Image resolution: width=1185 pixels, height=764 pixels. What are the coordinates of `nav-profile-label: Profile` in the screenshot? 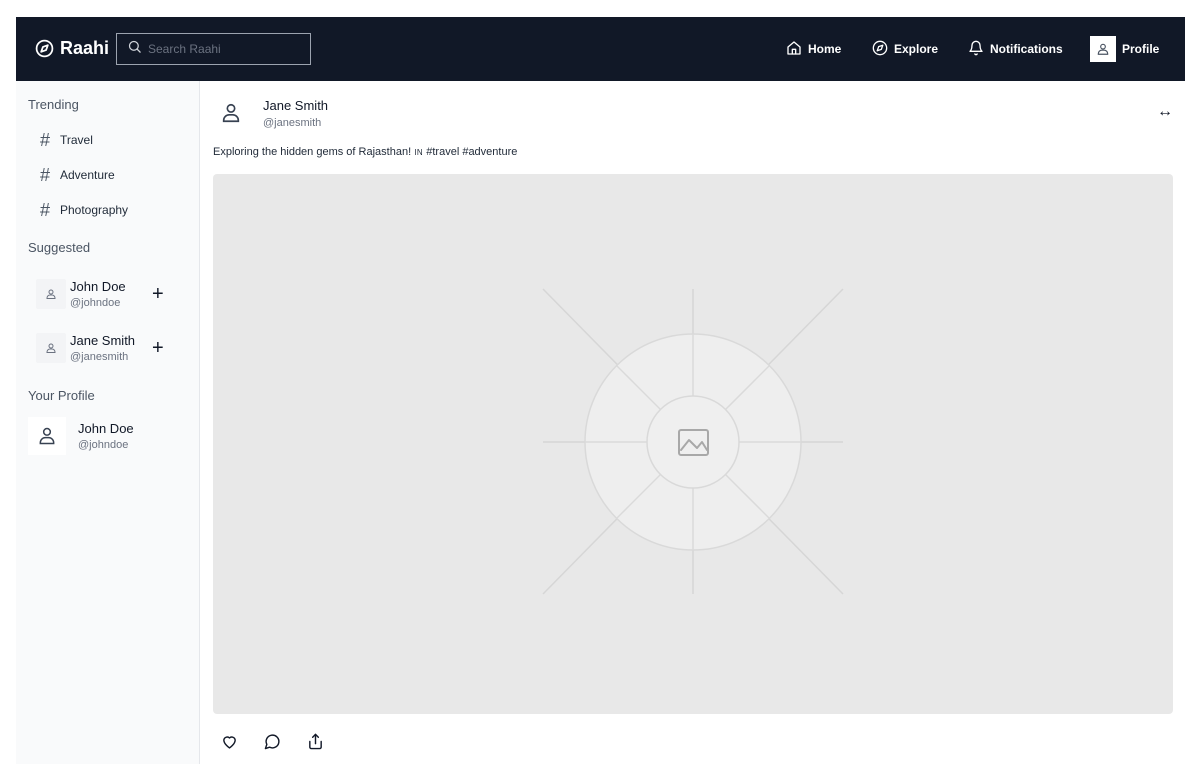 It's located at (1141, 49).